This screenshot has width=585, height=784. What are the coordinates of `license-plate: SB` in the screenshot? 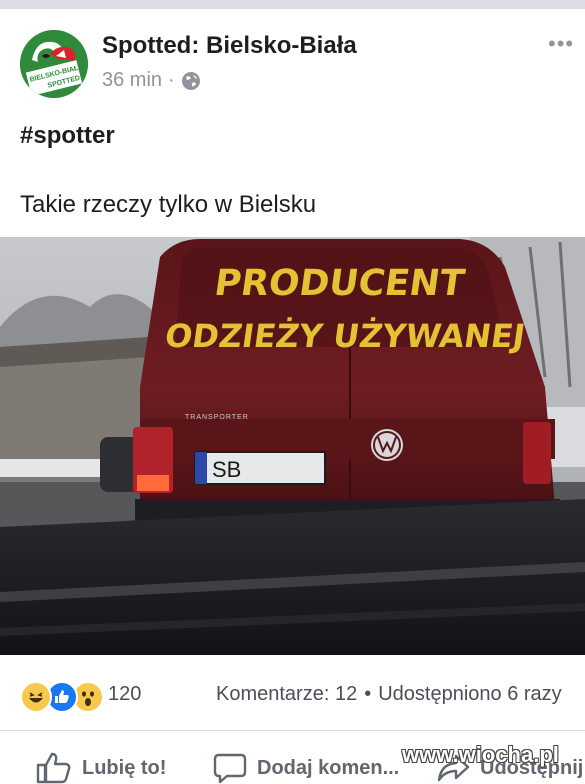 It's located at (226, 469).